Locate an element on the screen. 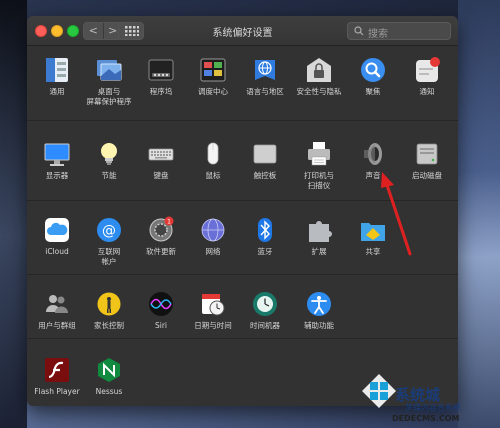 The height and width of the screenshot is (428, 500). desktop-icon is located at coordinates (109, 70).